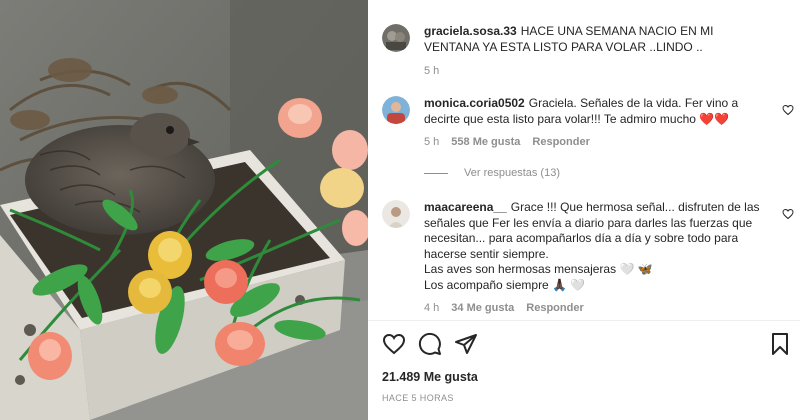 This screenshot has height=420, width=800. What do you see at coordinates (474, 103) in the screenshot?
I see `comment-username: monica.coria0502` at bounding box center [474, 103].